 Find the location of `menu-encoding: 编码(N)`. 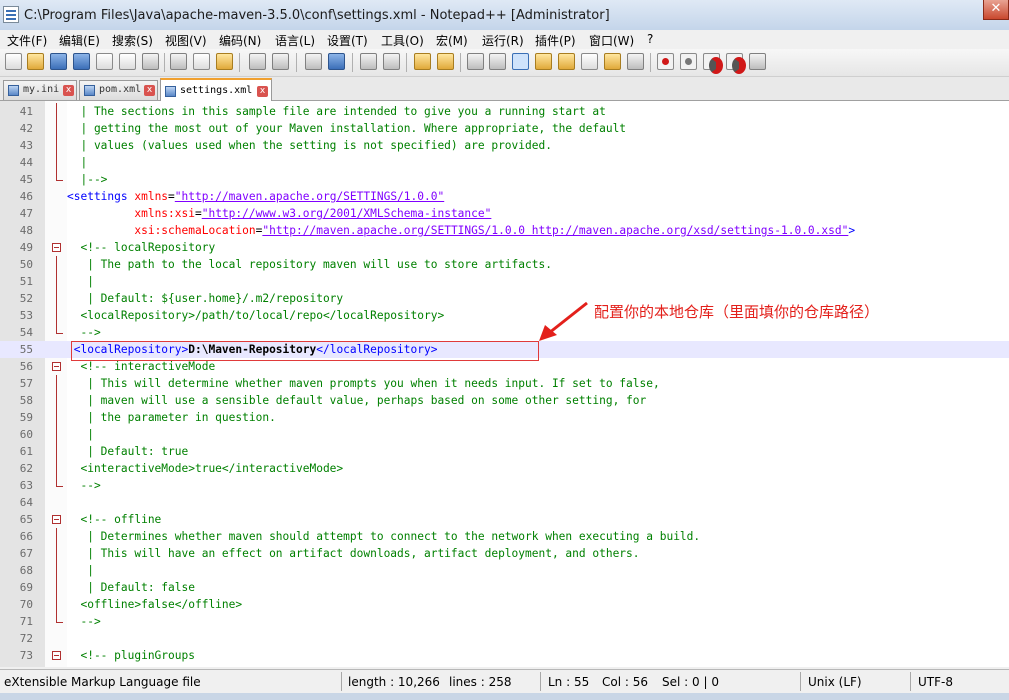

menu-encoding: 编码(N) is located at coordinates (240, 40).